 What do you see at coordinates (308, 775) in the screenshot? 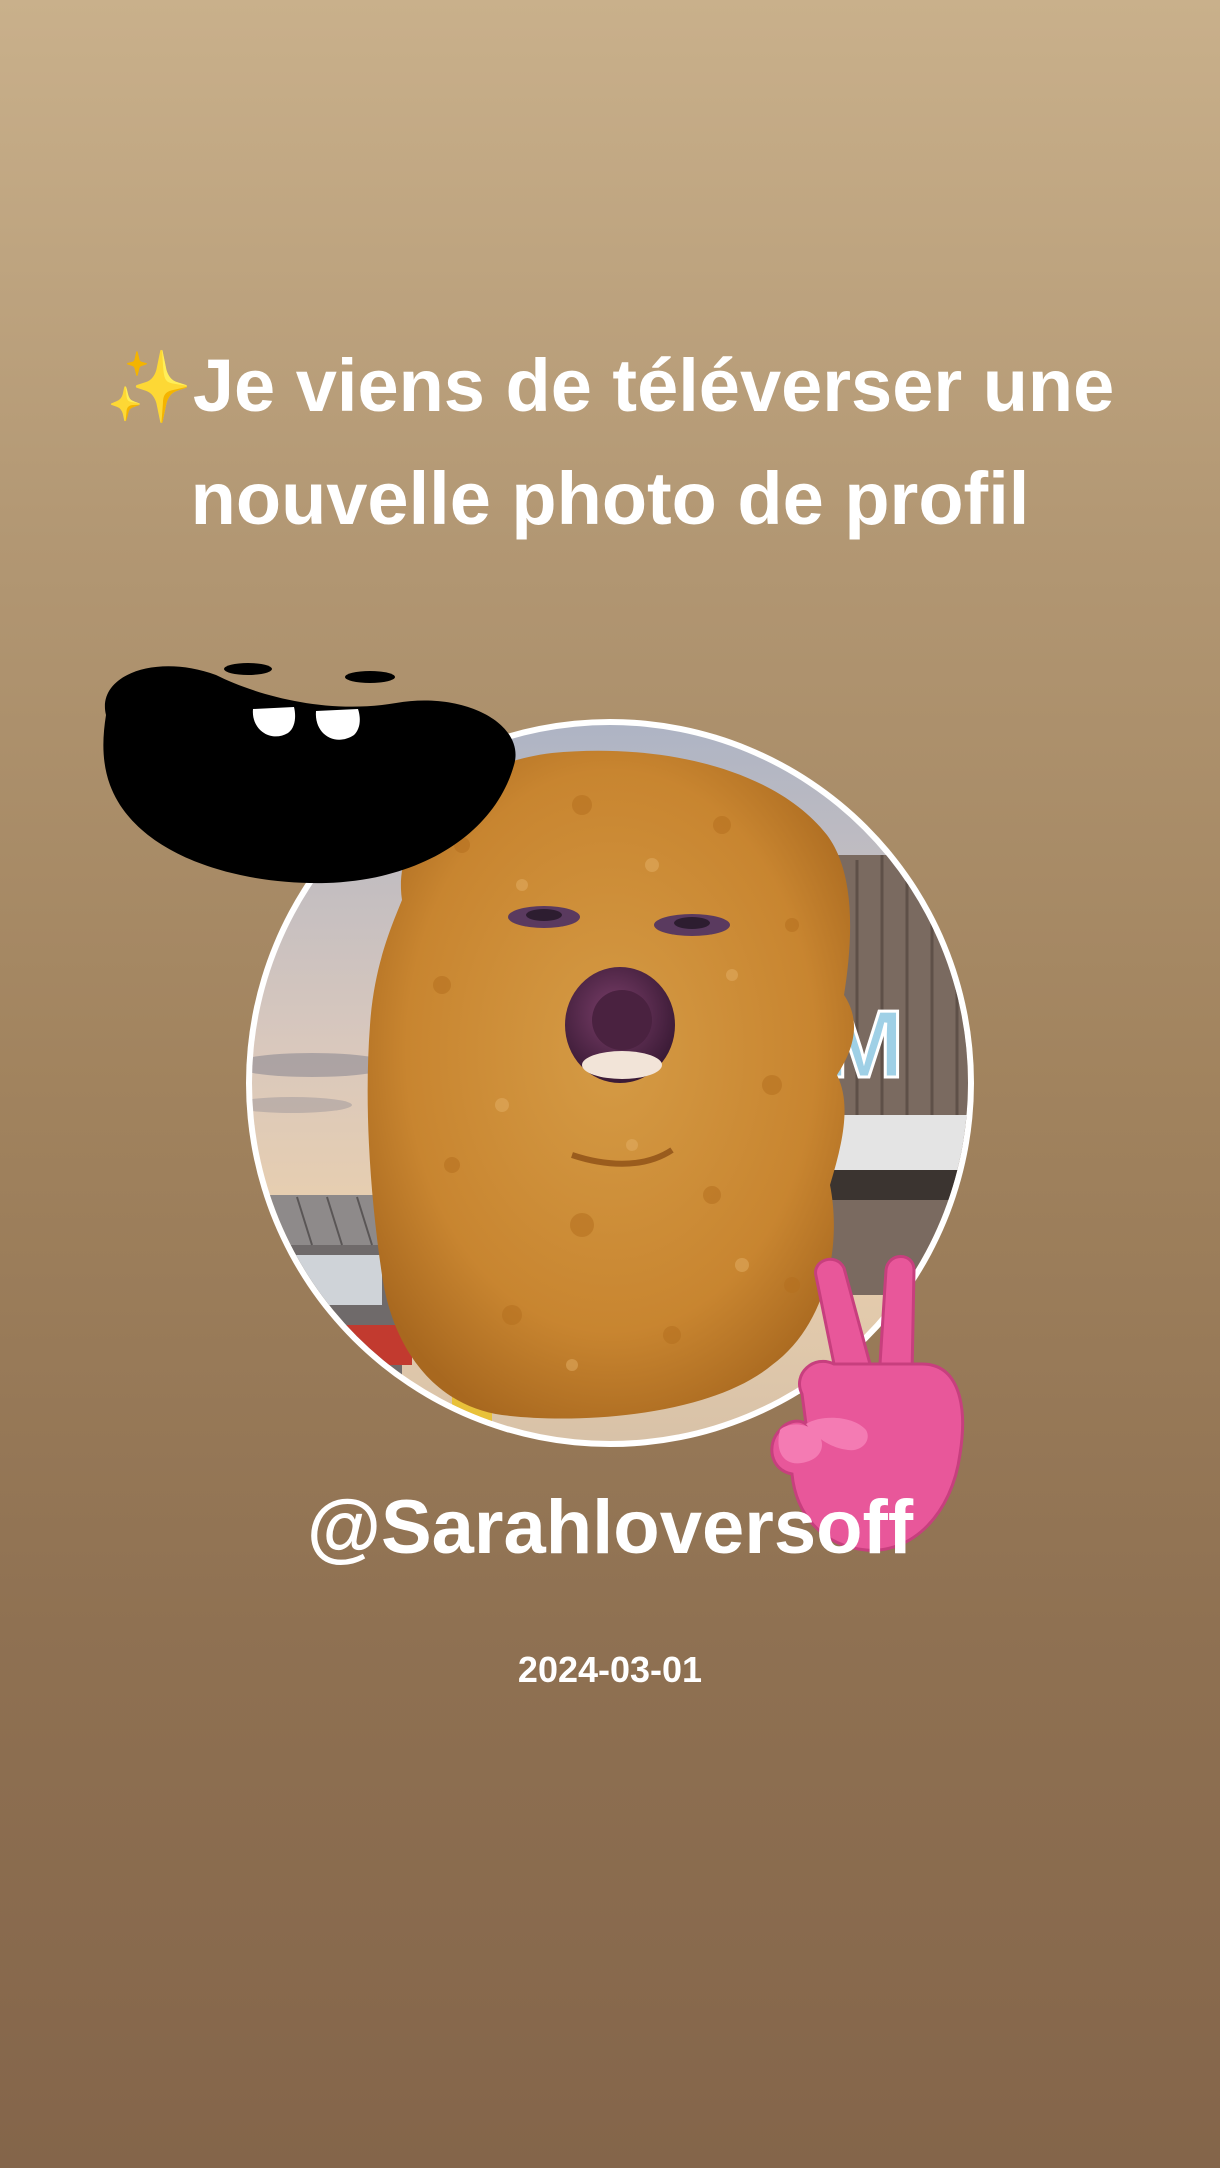
I see `laughing-mouth-sticker` at bounding box center [308, 775].